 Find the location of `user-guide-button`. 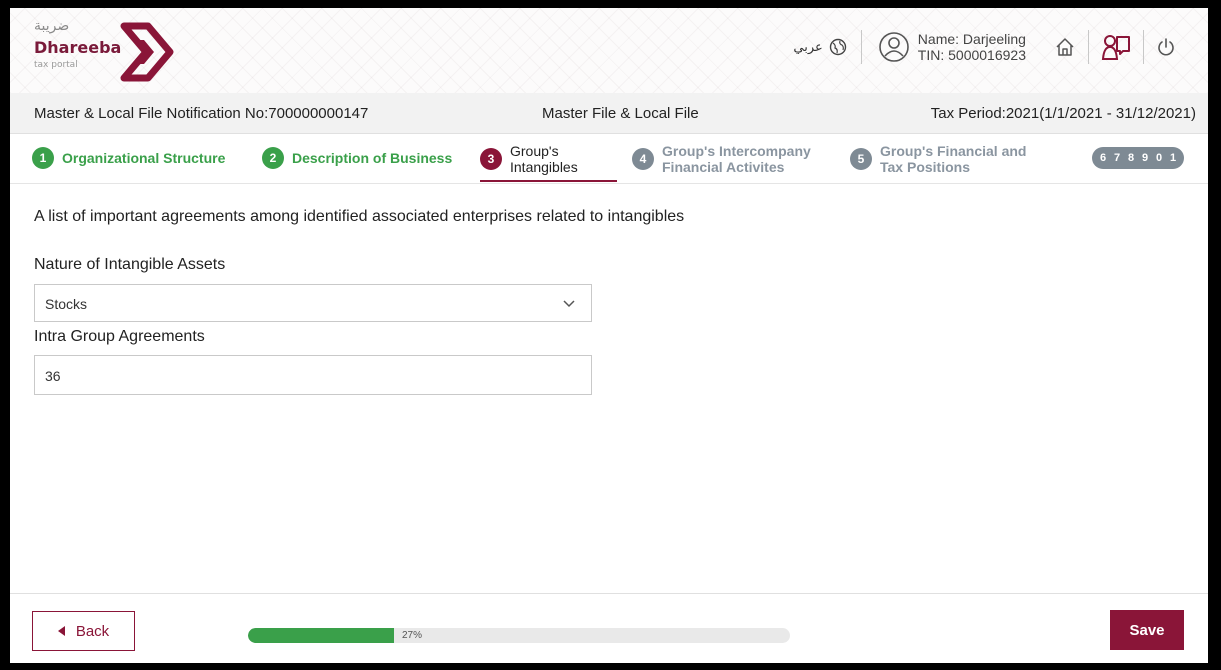

user-guide-button is located at coordinates (1116, 47).